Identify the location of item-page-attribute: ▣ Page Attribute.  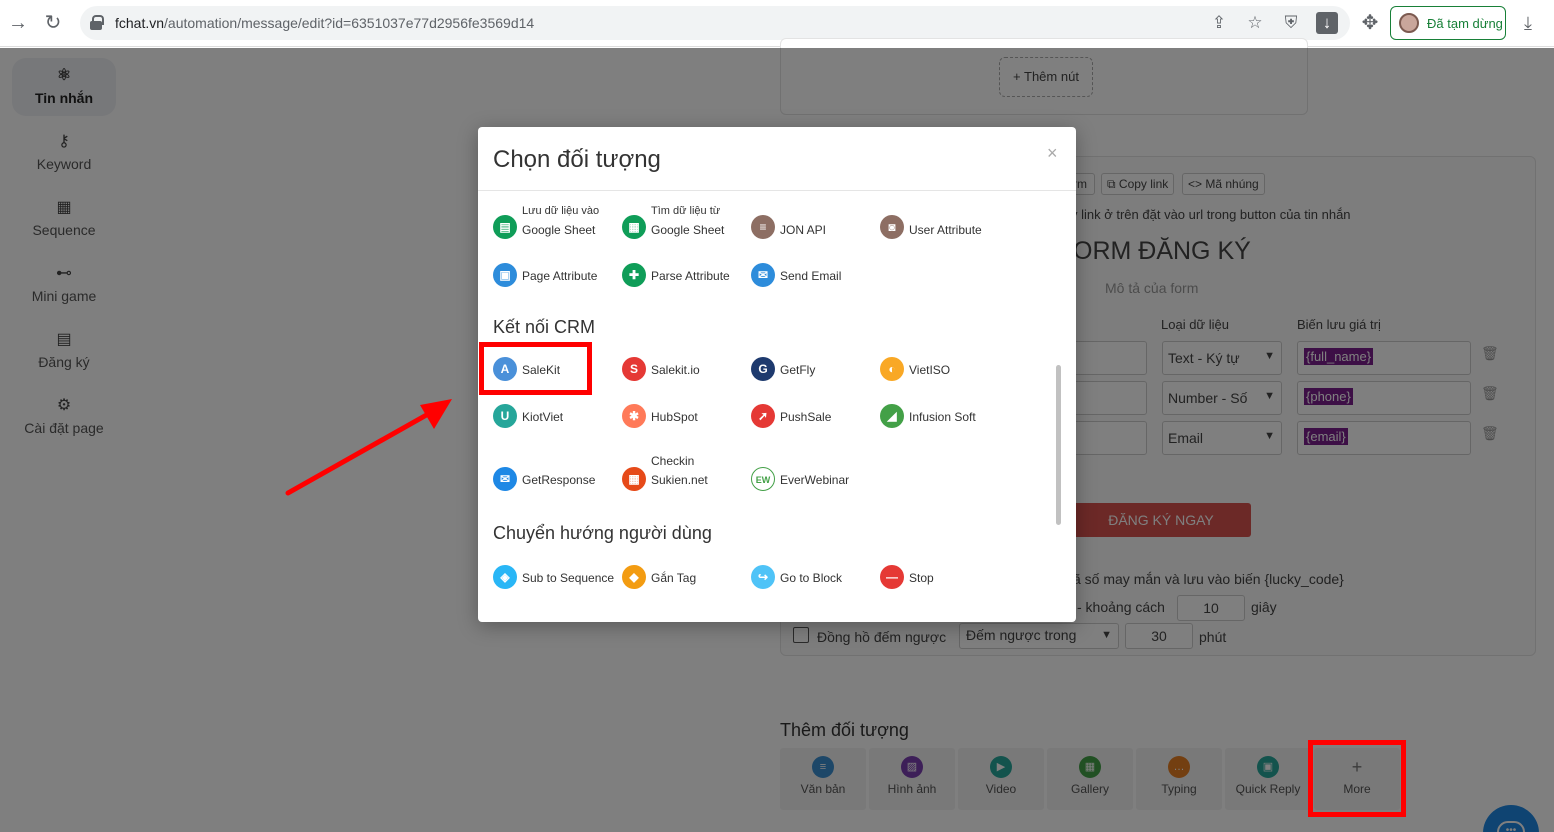
(555, 279).